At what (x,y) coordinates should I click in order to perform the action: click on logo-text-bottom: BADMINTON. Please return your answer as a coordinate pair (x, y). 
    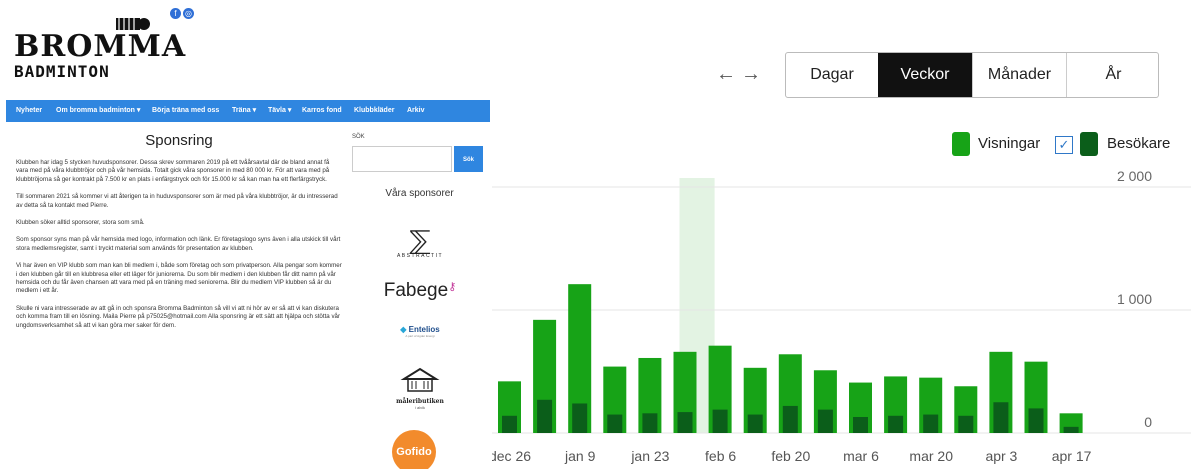
    Looking at the image, I should click on (62, 71).